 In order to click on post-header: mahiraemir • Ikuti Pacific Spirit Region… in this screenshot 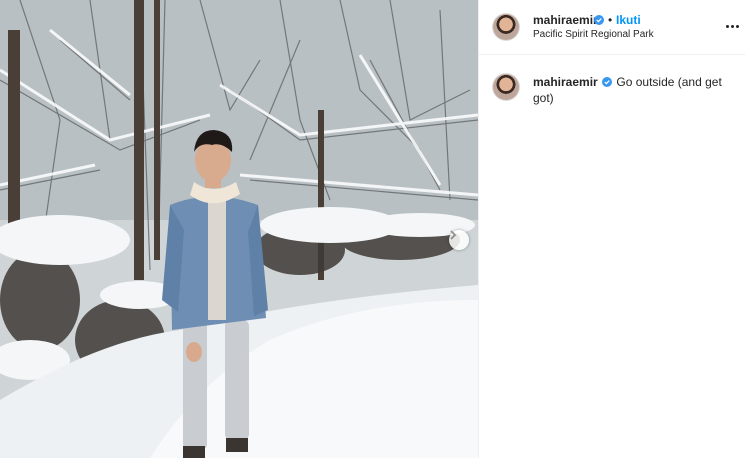, I will do `click(612, 27)`.